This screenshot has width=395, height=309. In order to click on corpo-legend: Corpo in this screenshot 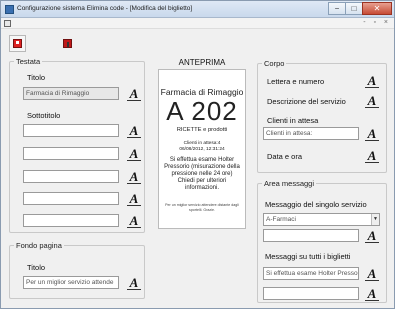, I will do `click(274, 63)`.